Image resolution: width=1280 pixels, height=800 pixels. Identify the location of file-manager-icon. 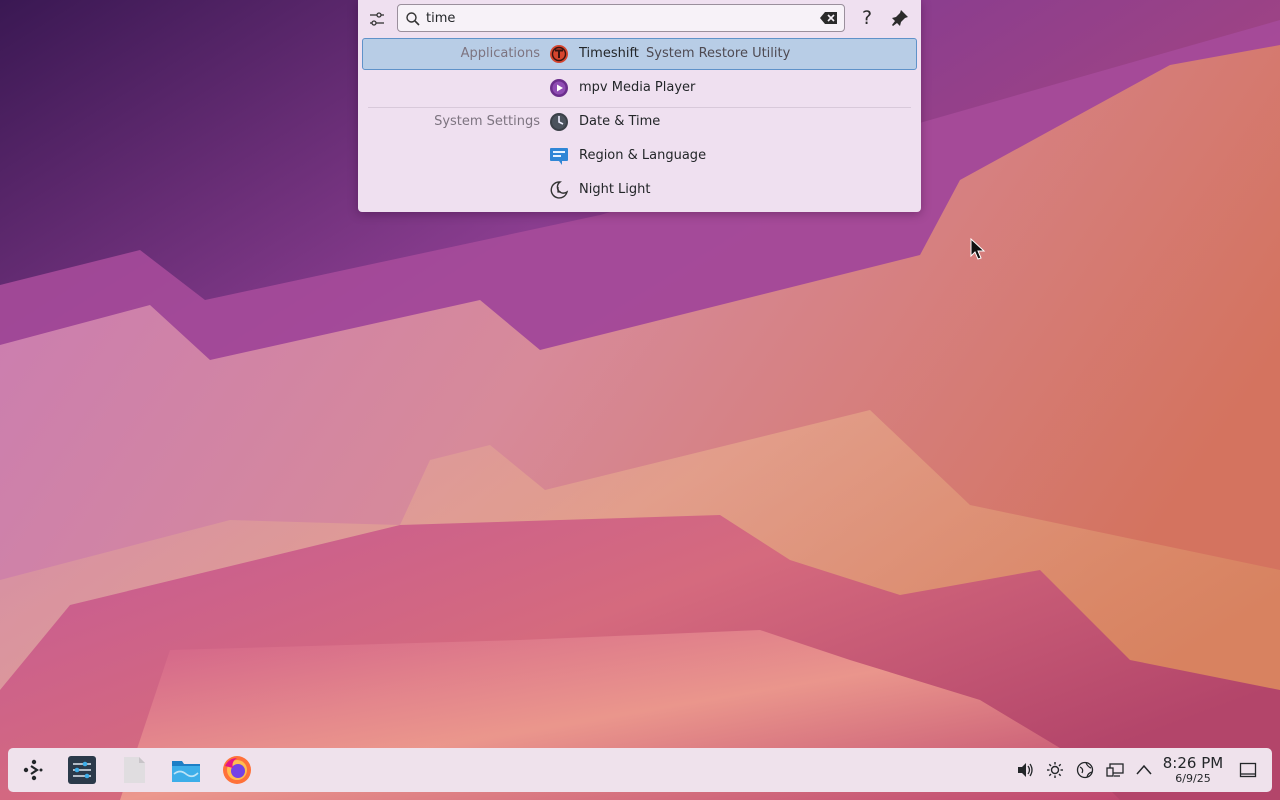
(186, 770).